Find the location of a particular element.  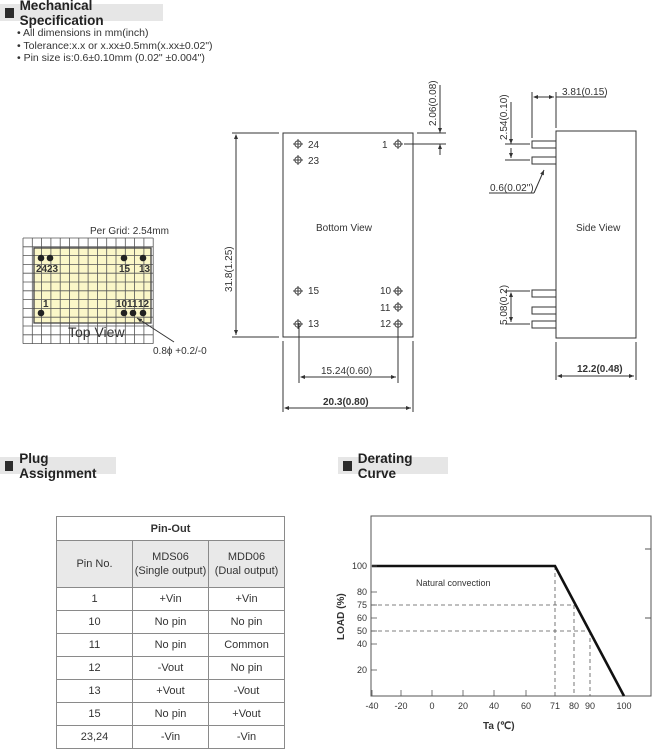

bottom-view-pins is located at coordinates (369, 234).